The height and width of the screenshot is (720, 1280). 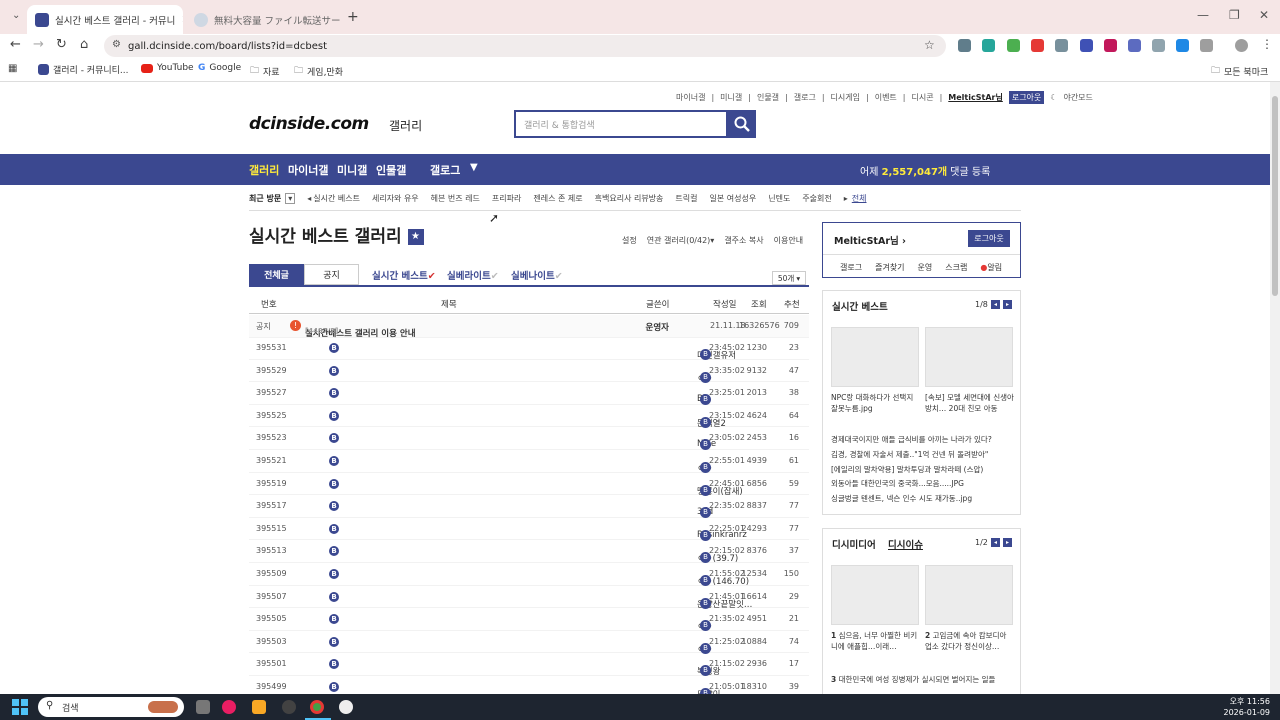 What do you see at coordinates (733, 198) in the screenshot?
I see `recent-item: 일본 여성성우` at bounding box center [733, 198].